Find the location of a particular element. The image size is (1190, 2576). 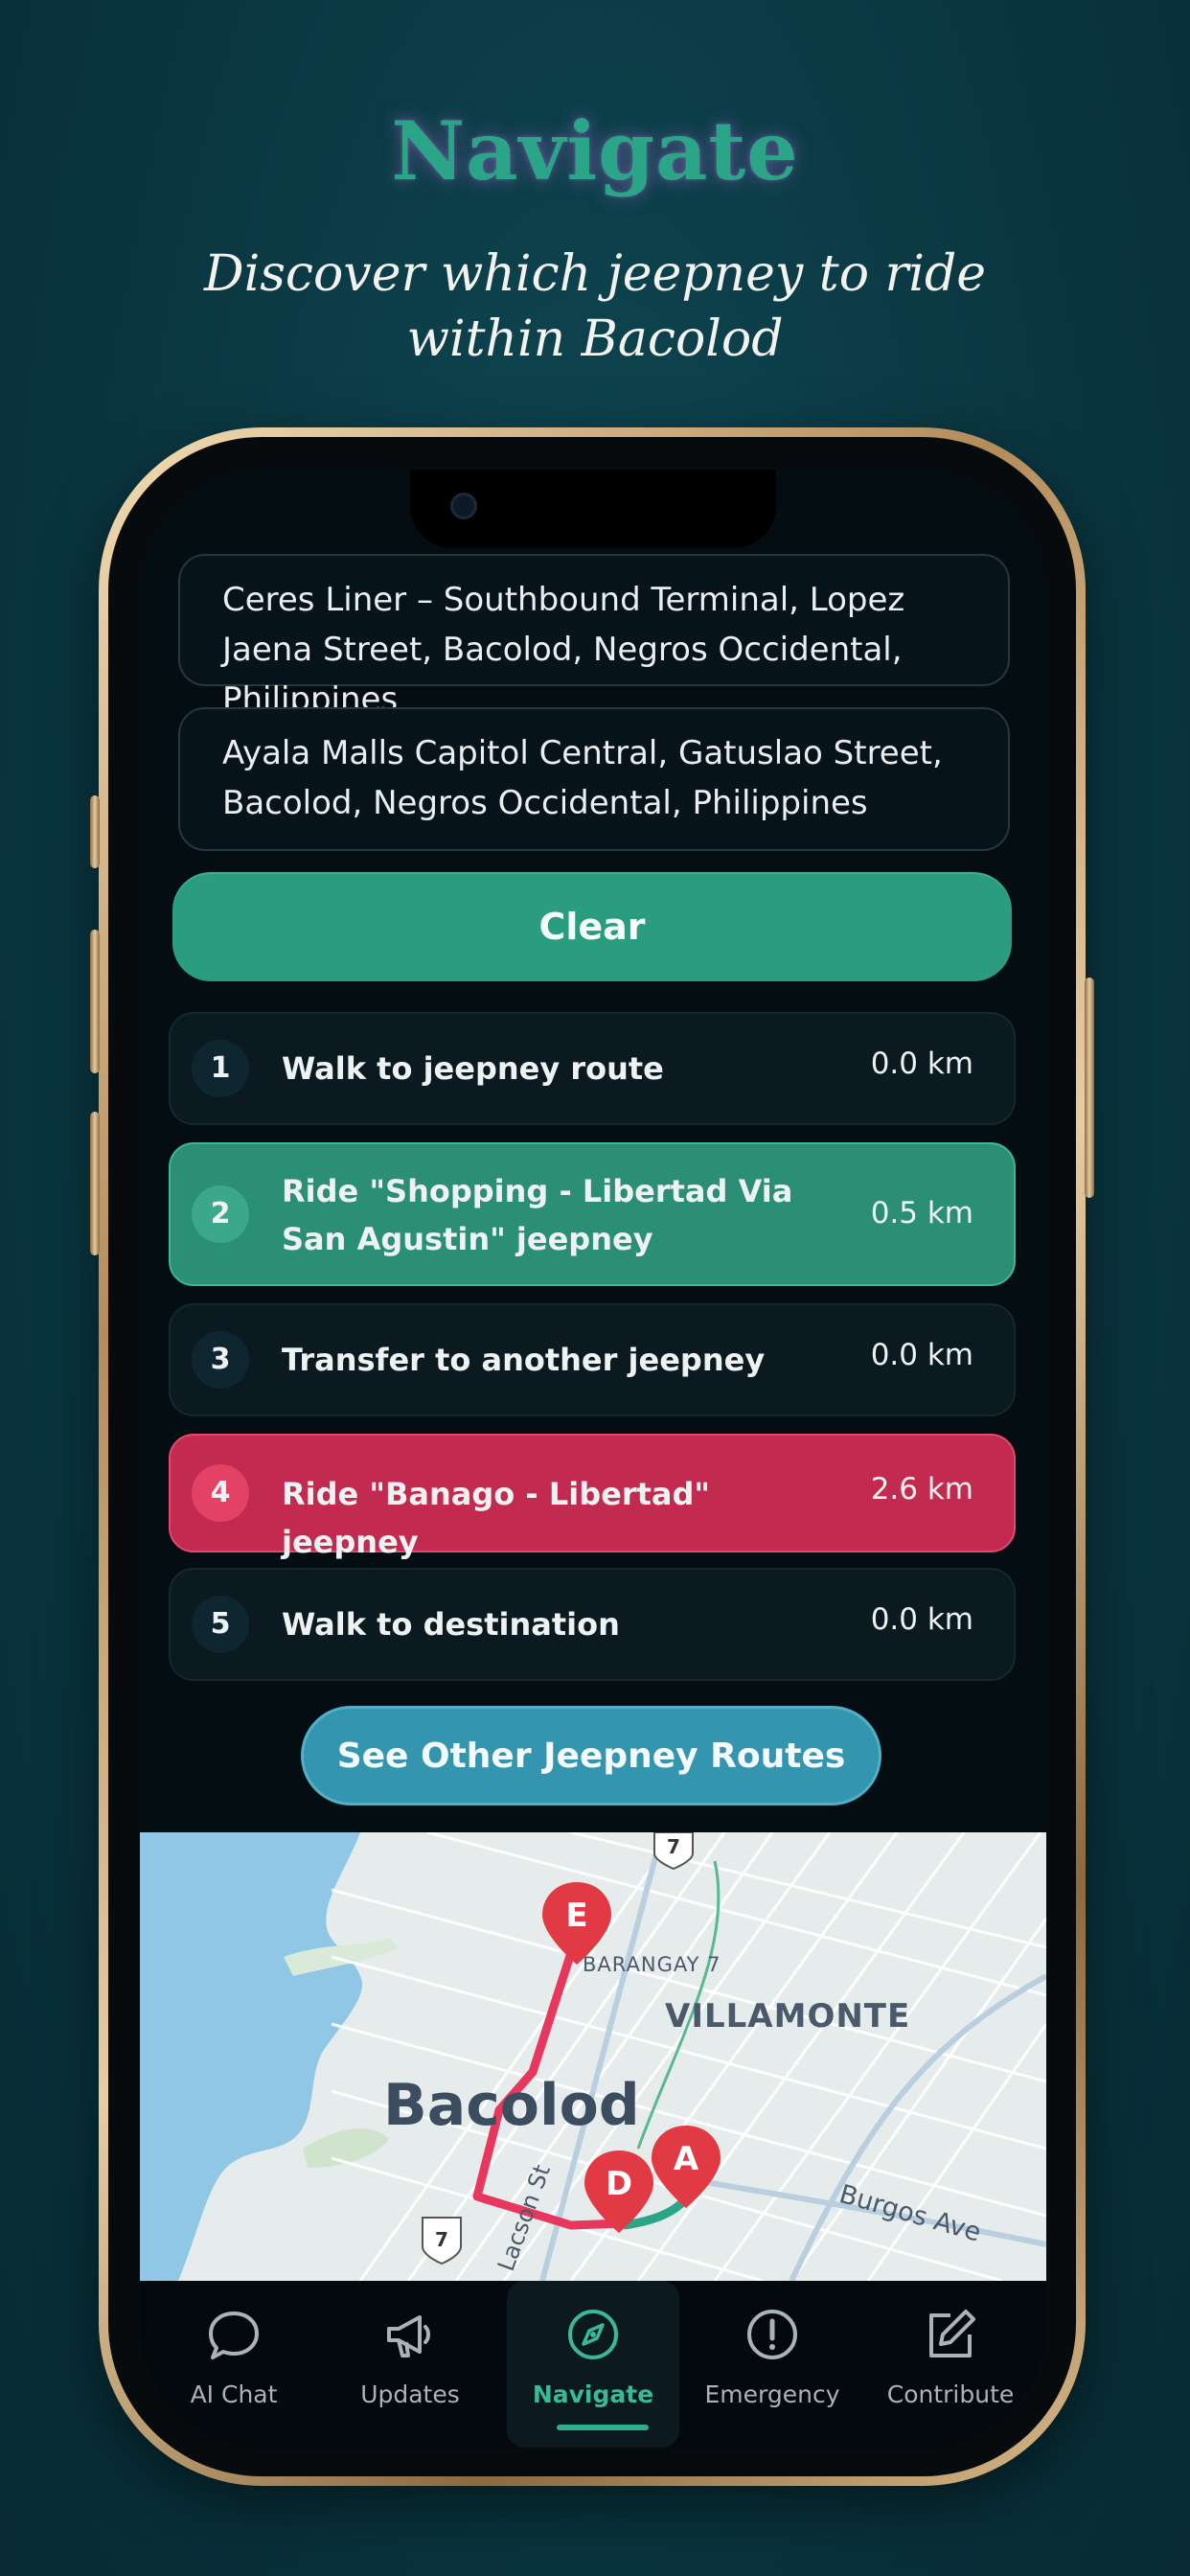

route-step: 3 Transfer to another jeepney 0.0 km is located at coordinates (592, 1359).